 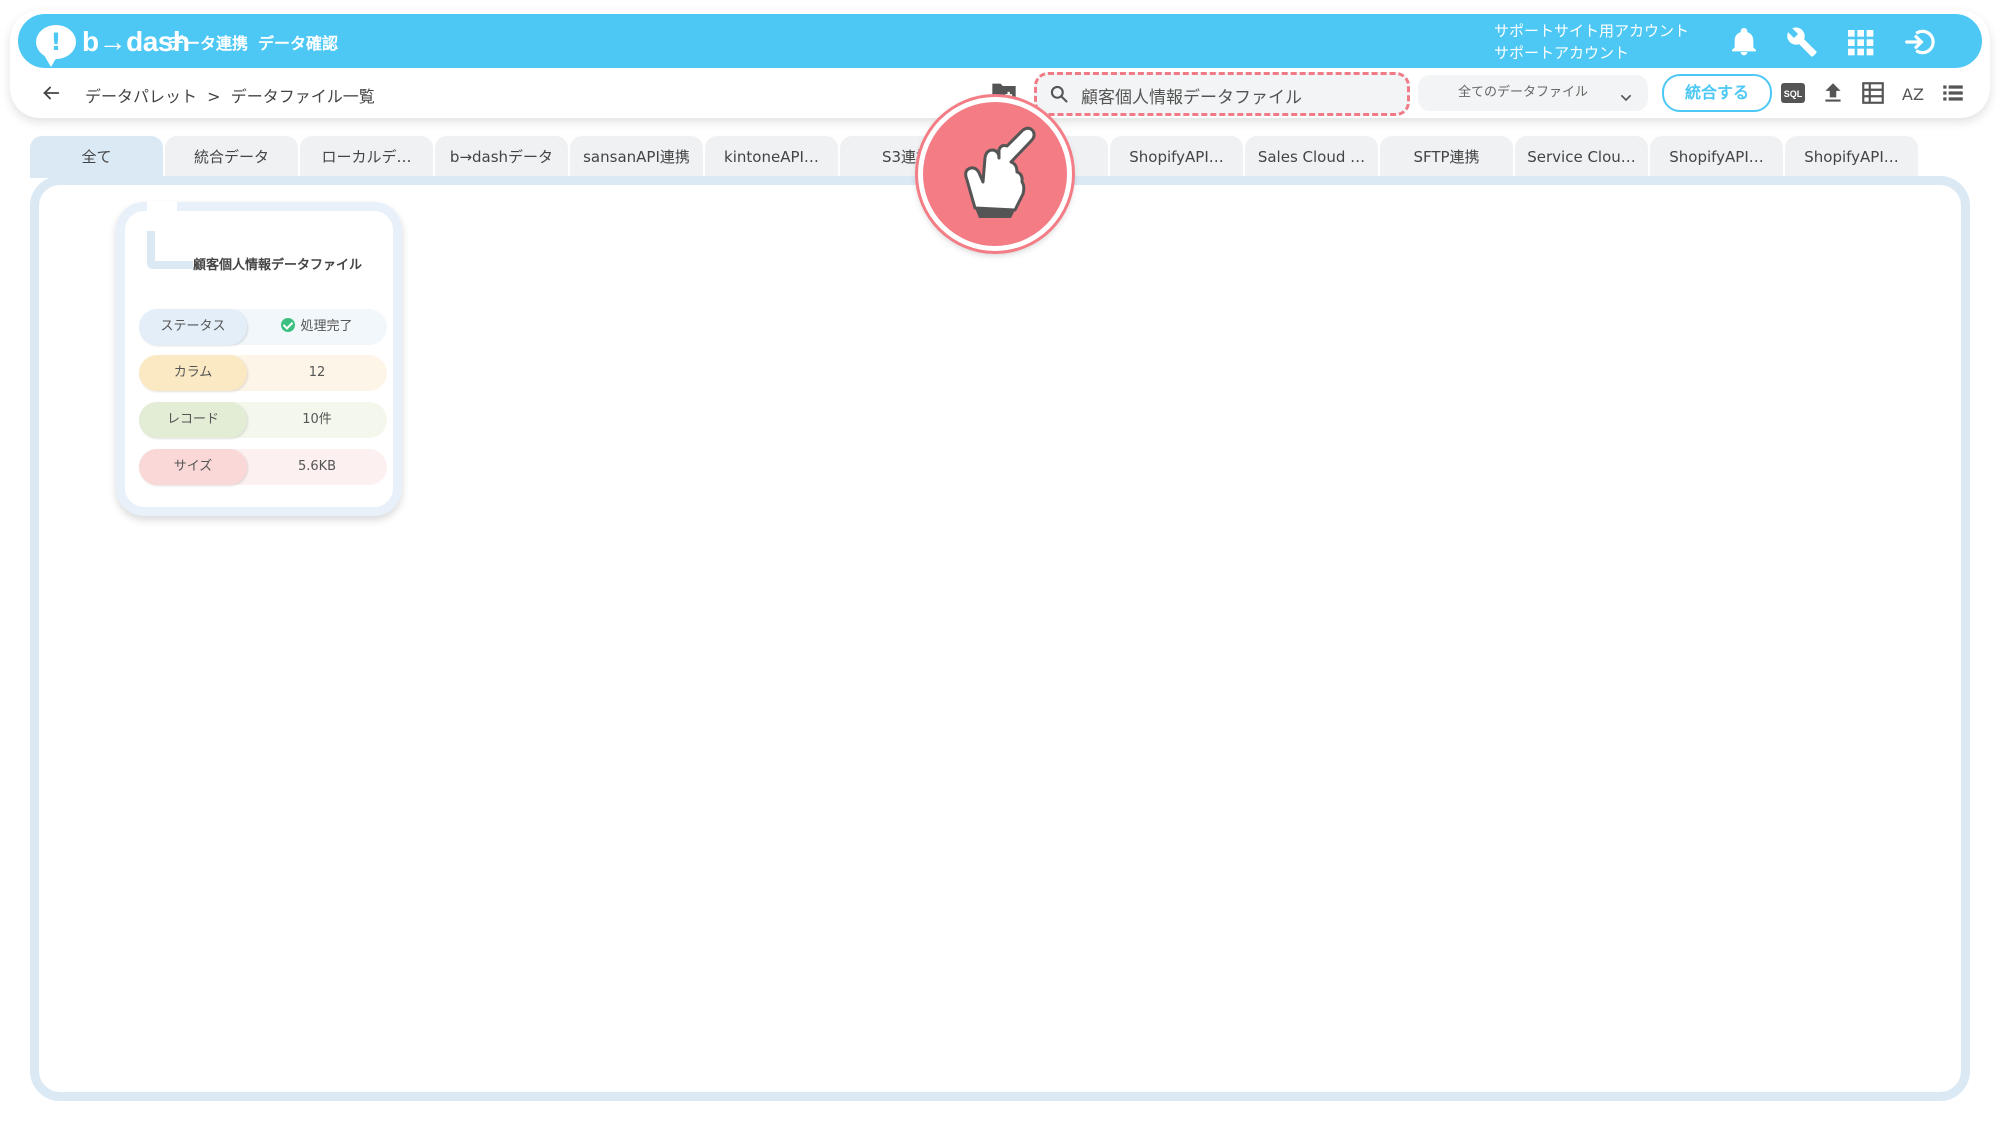 What do you see at coordinates (193, 327) in the screenshot?
I see `status-label: ステータス` at bounding box center [193, 327].